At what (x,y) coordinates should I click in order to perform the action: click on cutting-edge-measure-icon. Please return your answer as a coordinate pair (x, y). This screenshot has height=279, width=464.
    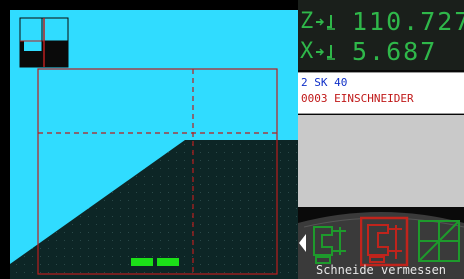
    Looking at the image, I should click on (384, 241).